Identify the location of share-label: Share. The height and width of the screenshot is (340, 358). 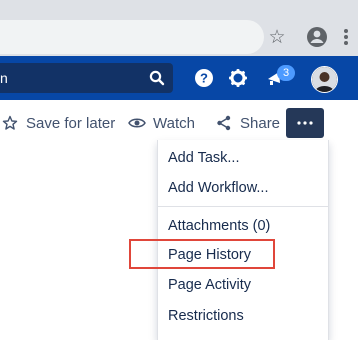
(260, 123).